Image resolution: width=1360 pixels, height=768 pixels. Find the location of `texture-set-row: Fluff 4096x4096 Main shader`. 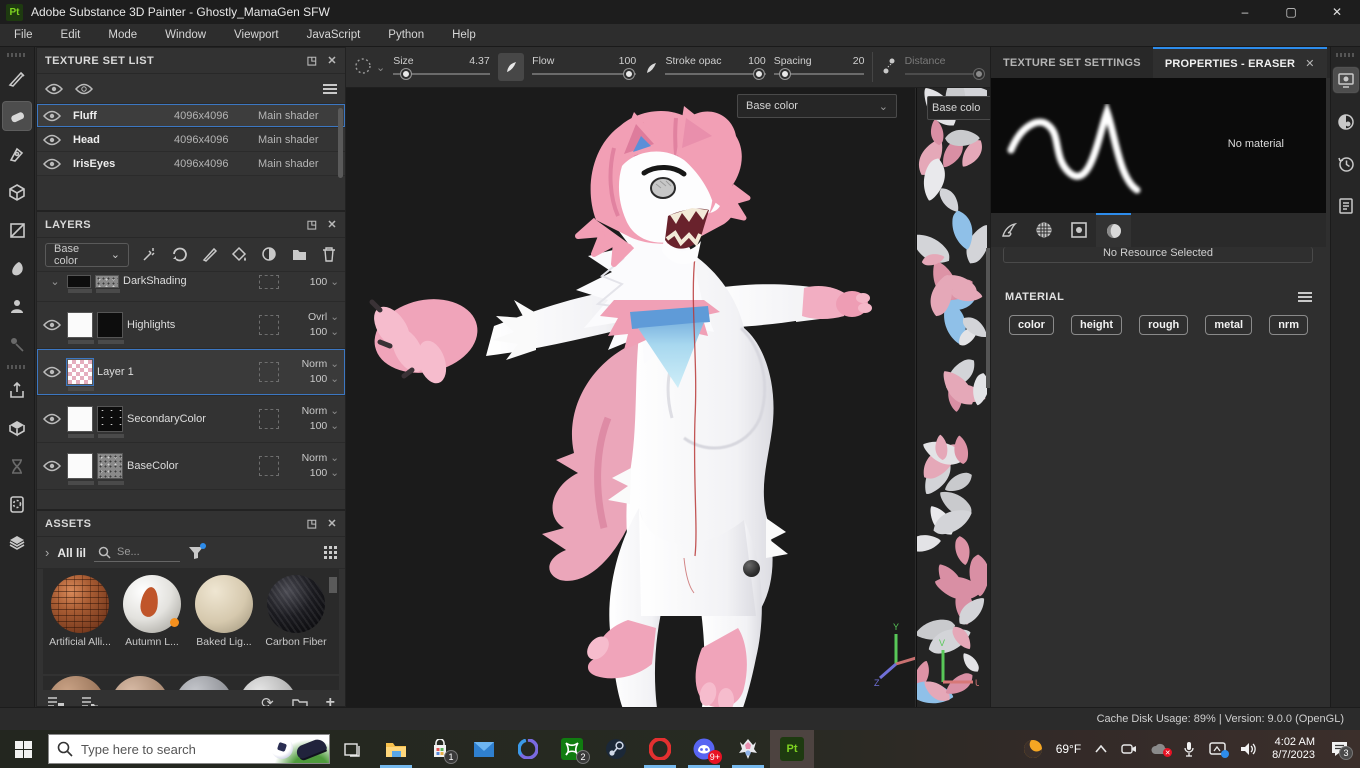

texture-set-row: Fluff 4096x4096 Main shader is located at coordinates (191, 116).